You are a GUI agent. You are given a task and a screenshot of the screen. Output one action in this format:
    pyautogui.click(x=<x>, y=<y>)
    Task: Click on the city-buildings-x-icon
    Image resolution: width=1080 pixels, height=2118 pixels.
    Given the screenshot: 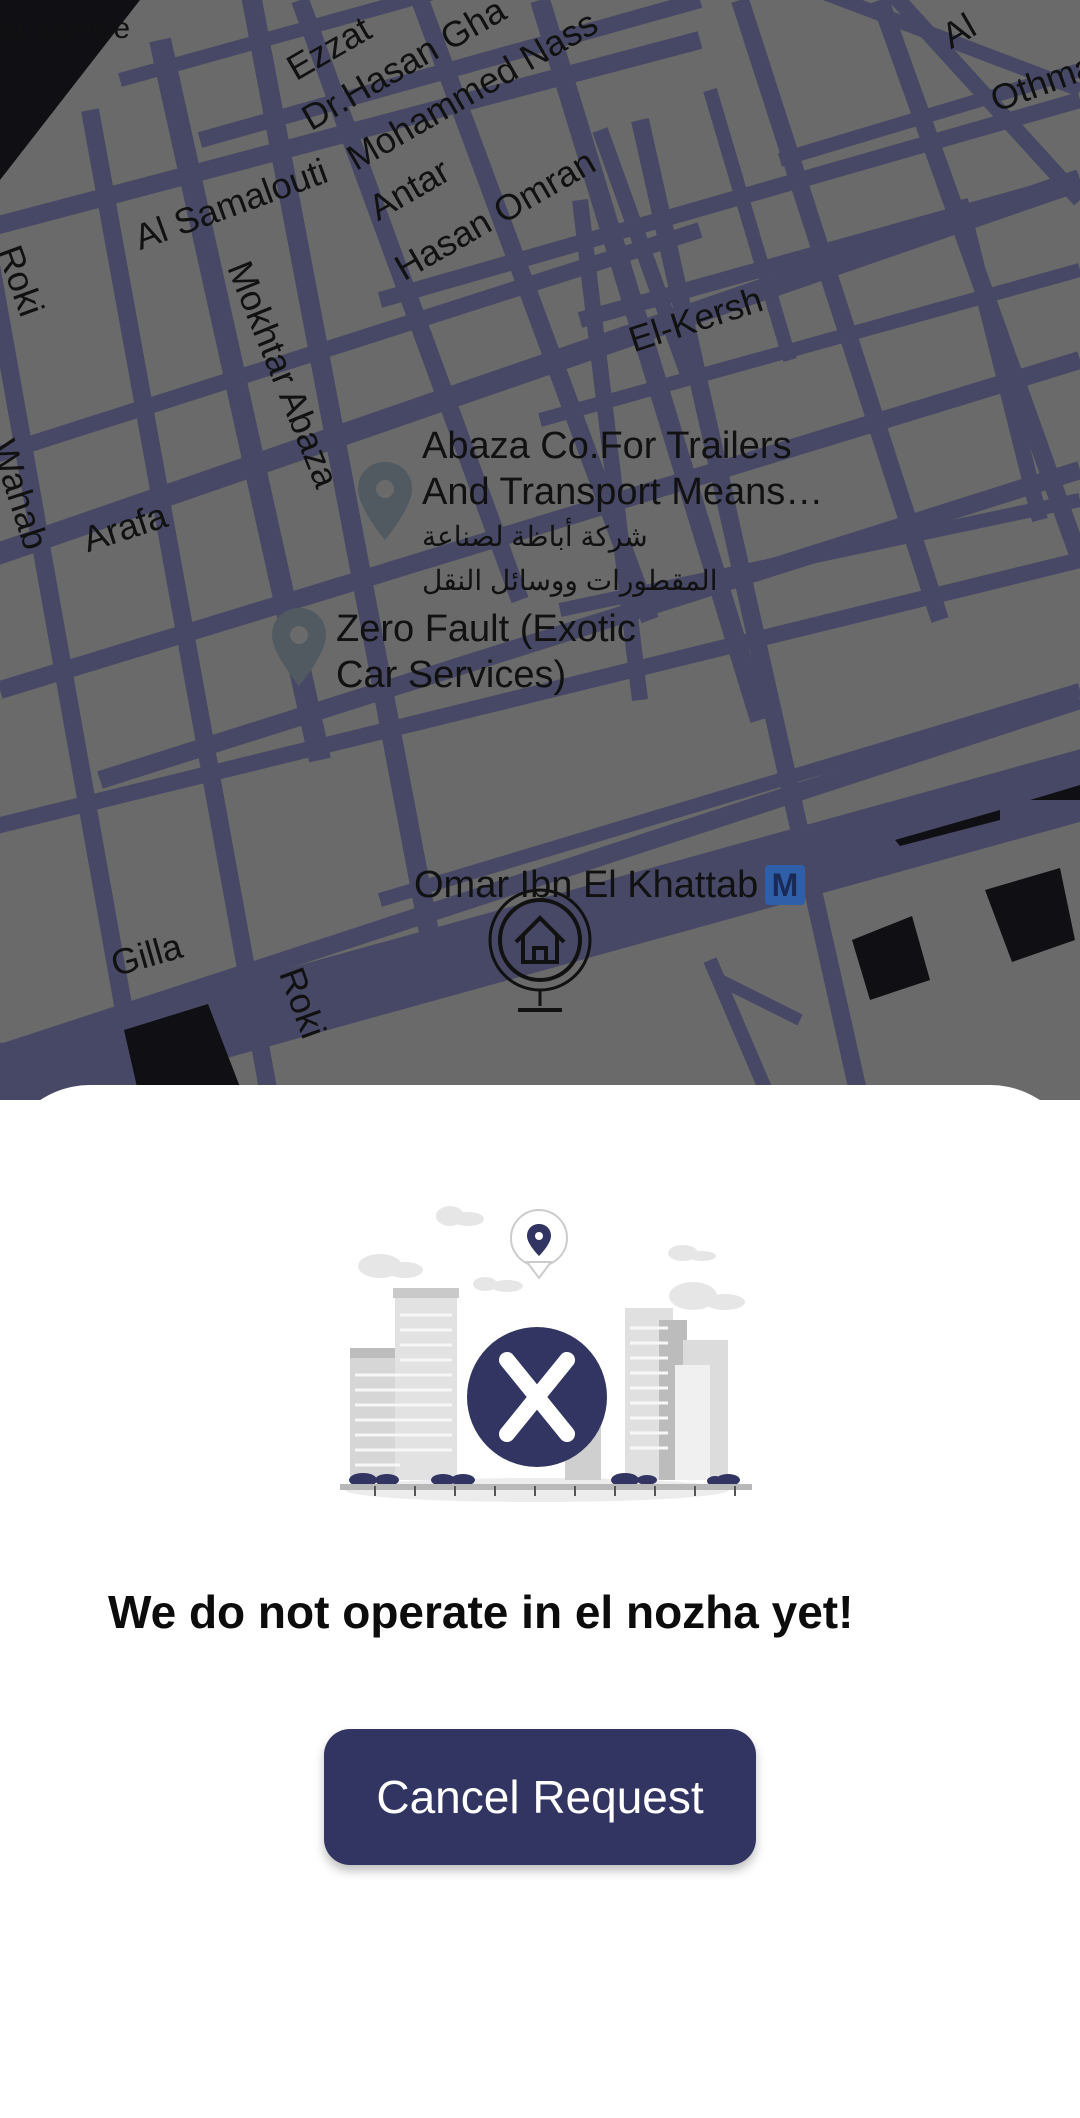 What is the action you would take?
    pyautogui.click(x=545, y=1357)
    